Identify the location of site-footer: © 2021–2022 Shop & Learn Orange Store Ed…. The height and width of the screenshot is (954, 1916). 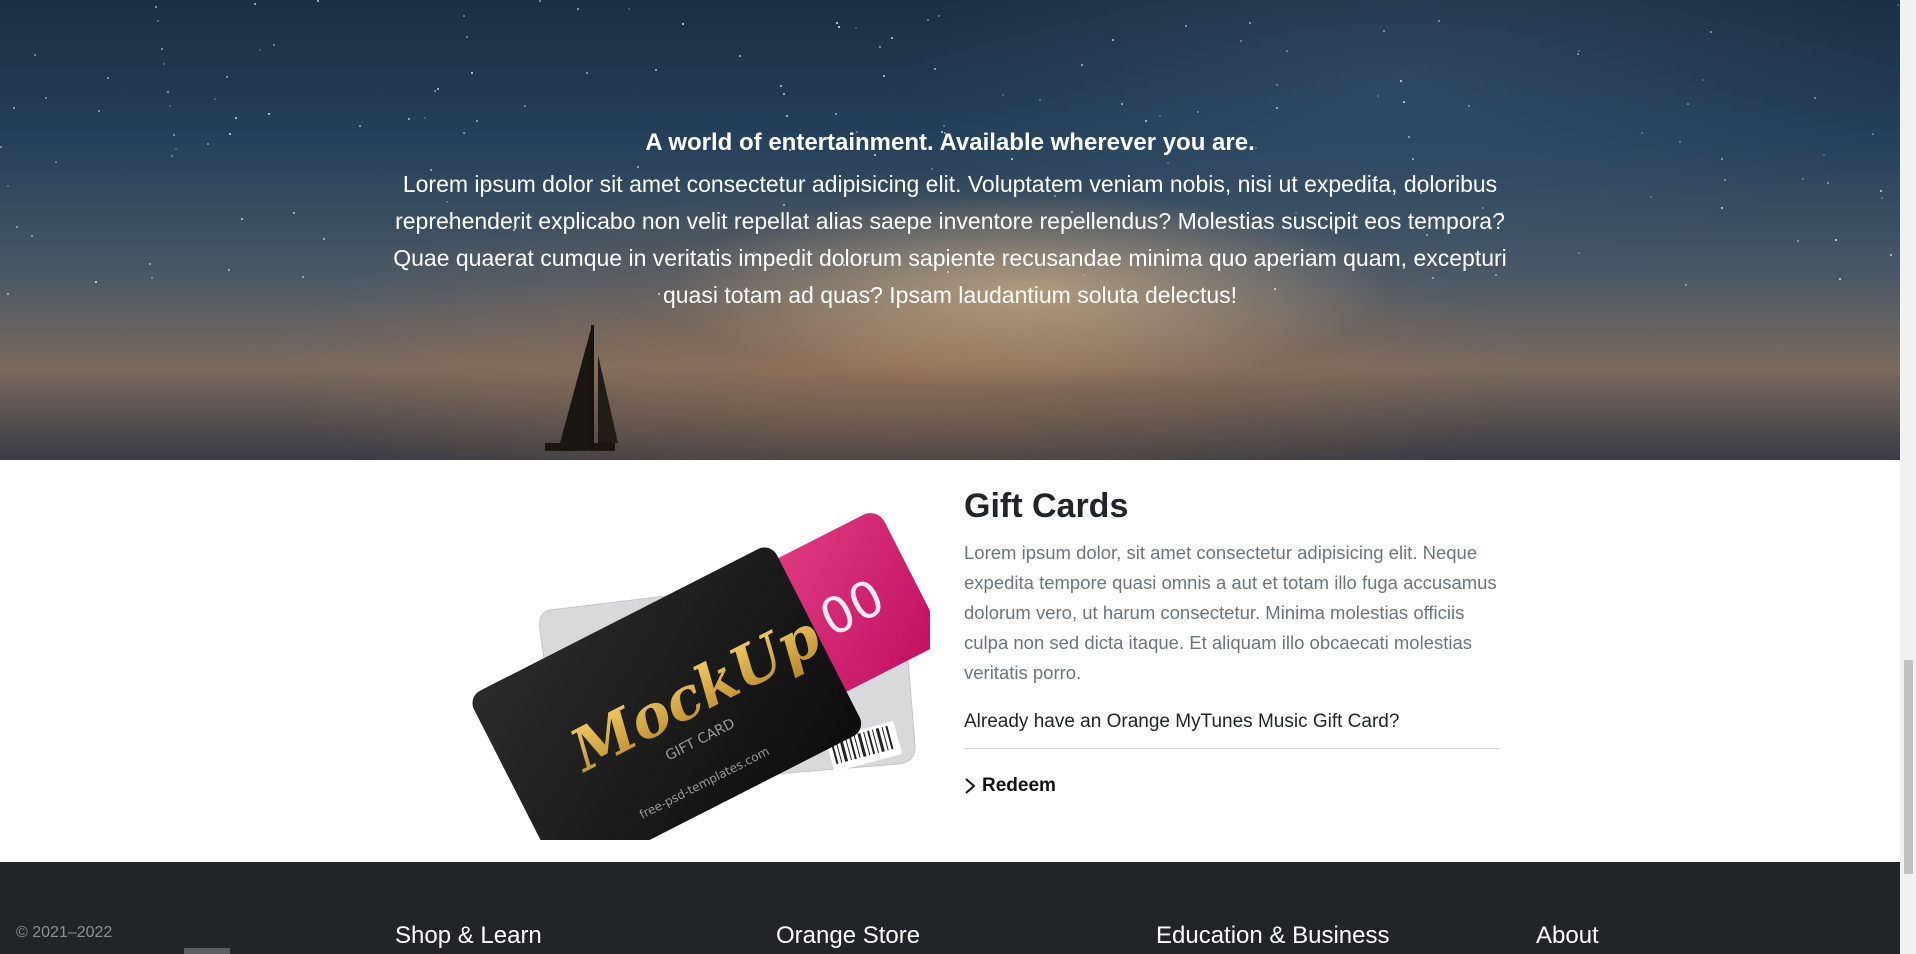
(950, 908).